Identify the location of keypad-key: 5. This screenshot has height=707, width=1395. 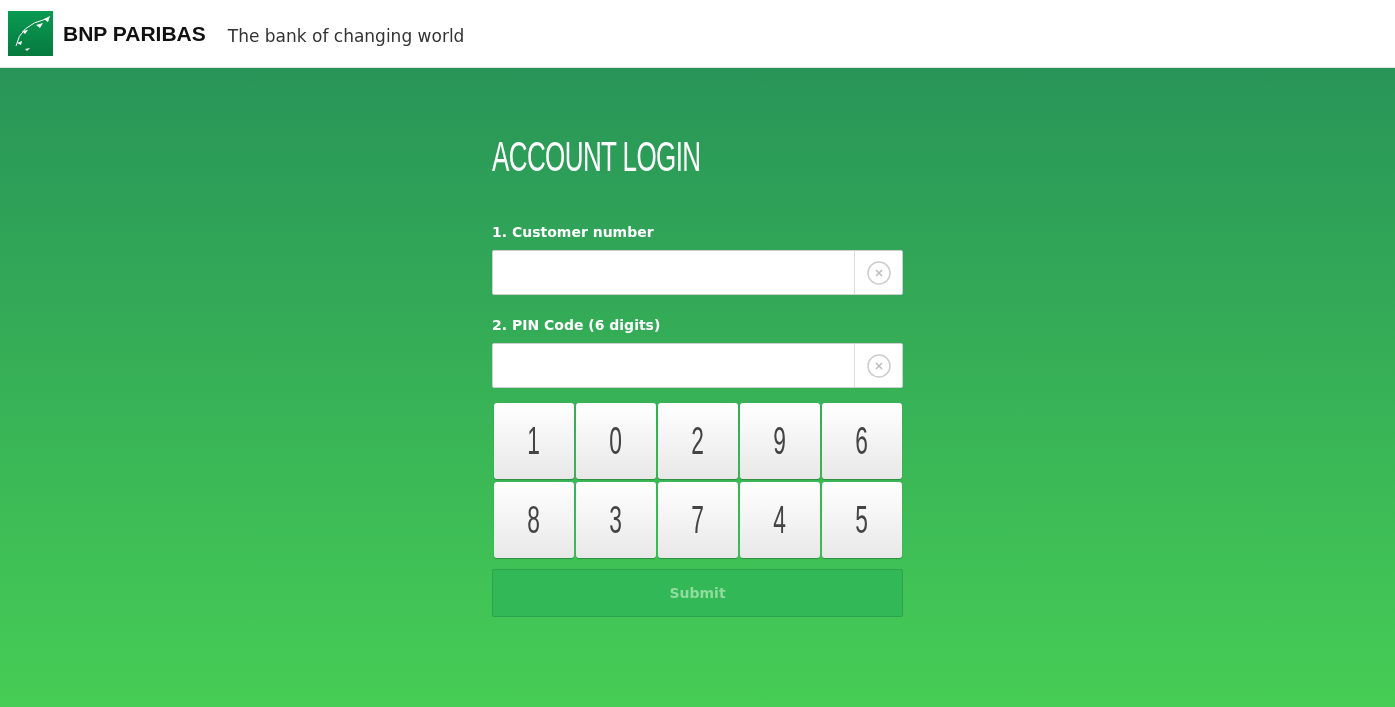
(862, 520).